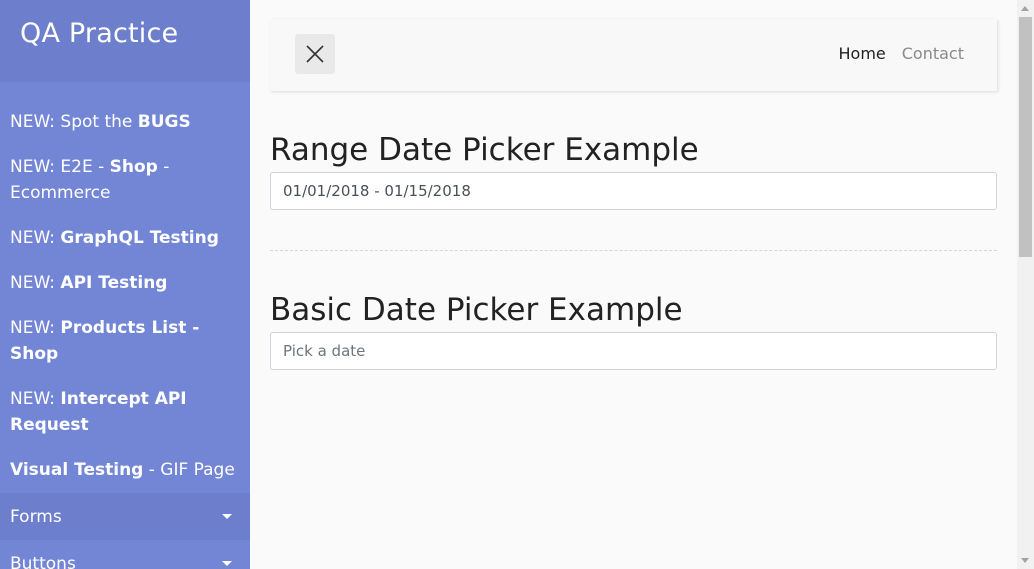 The width and height of the screenshot is (1034, 569). I want to click on scroll-up-arrow-icon, so click(1025, 8).